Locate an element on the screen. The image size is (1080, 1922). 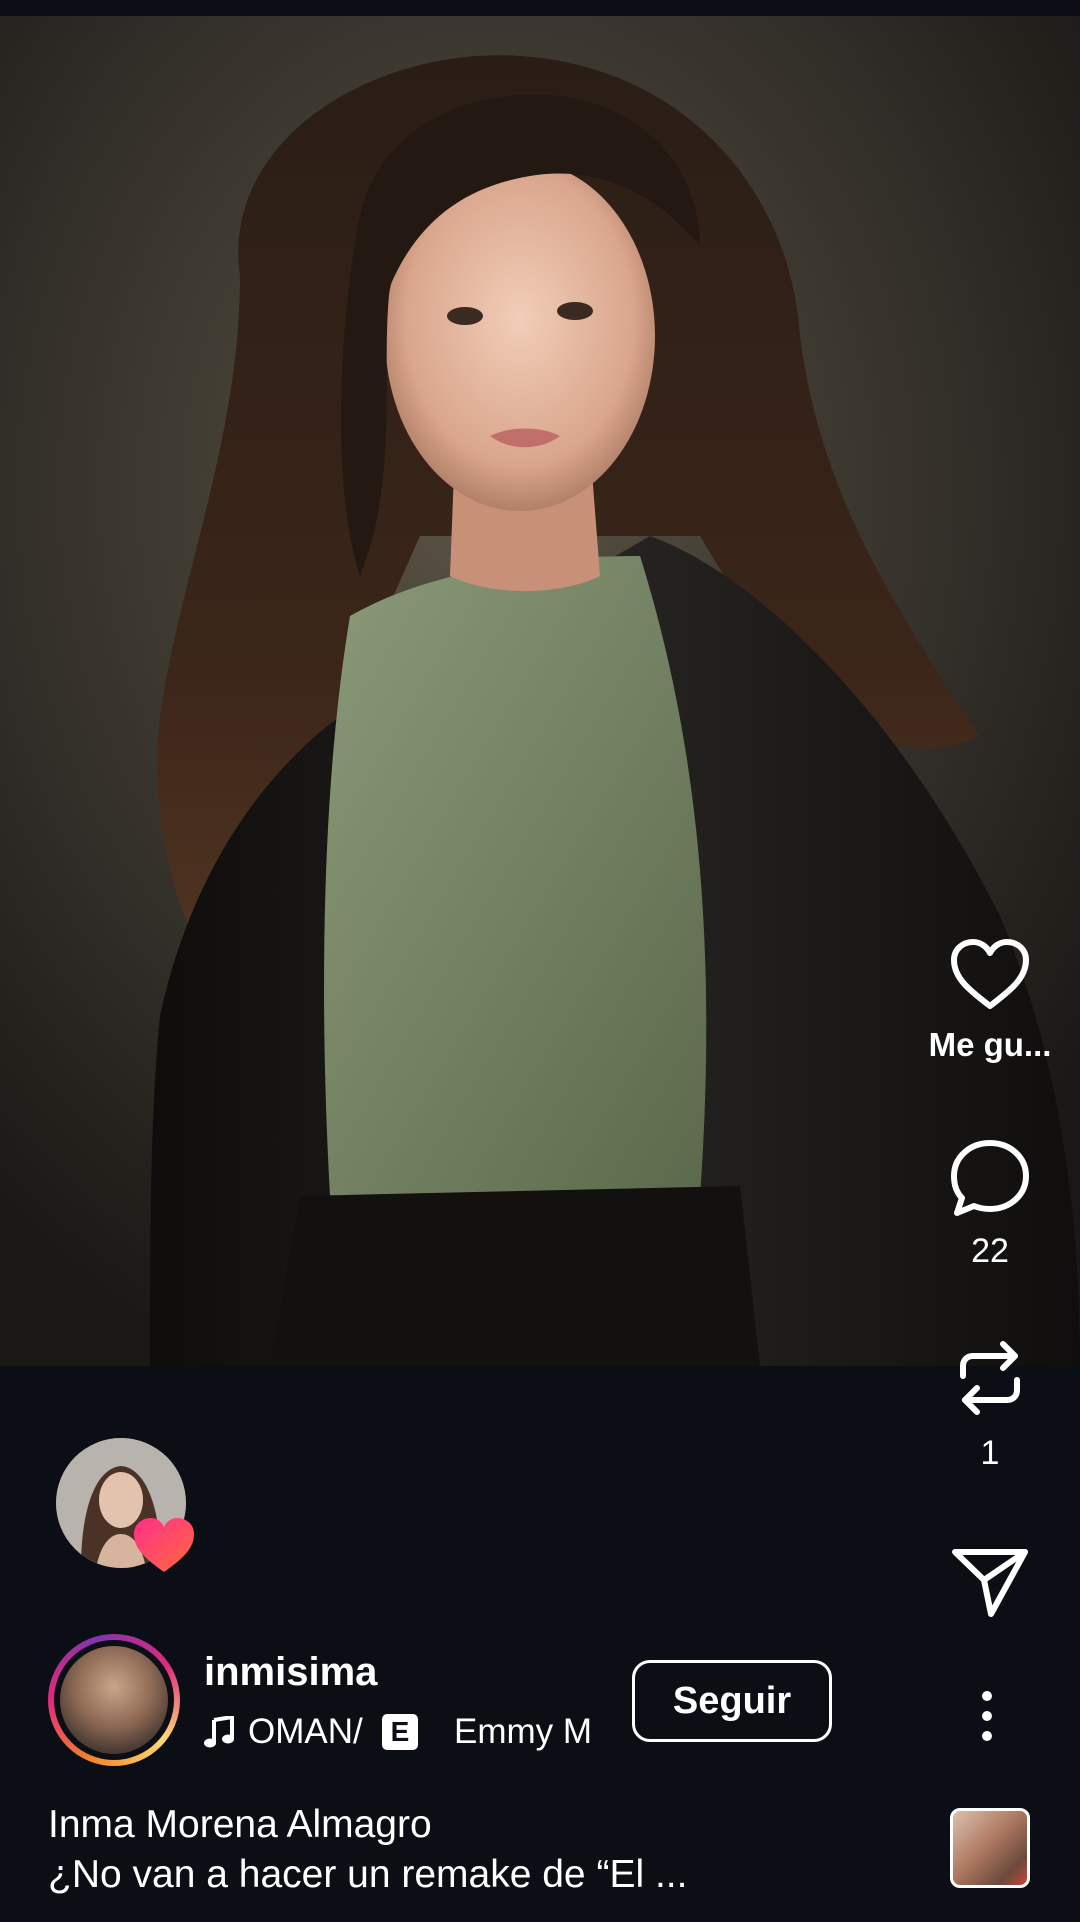
repost-action: 1 is located at coordinates (990, 1404).